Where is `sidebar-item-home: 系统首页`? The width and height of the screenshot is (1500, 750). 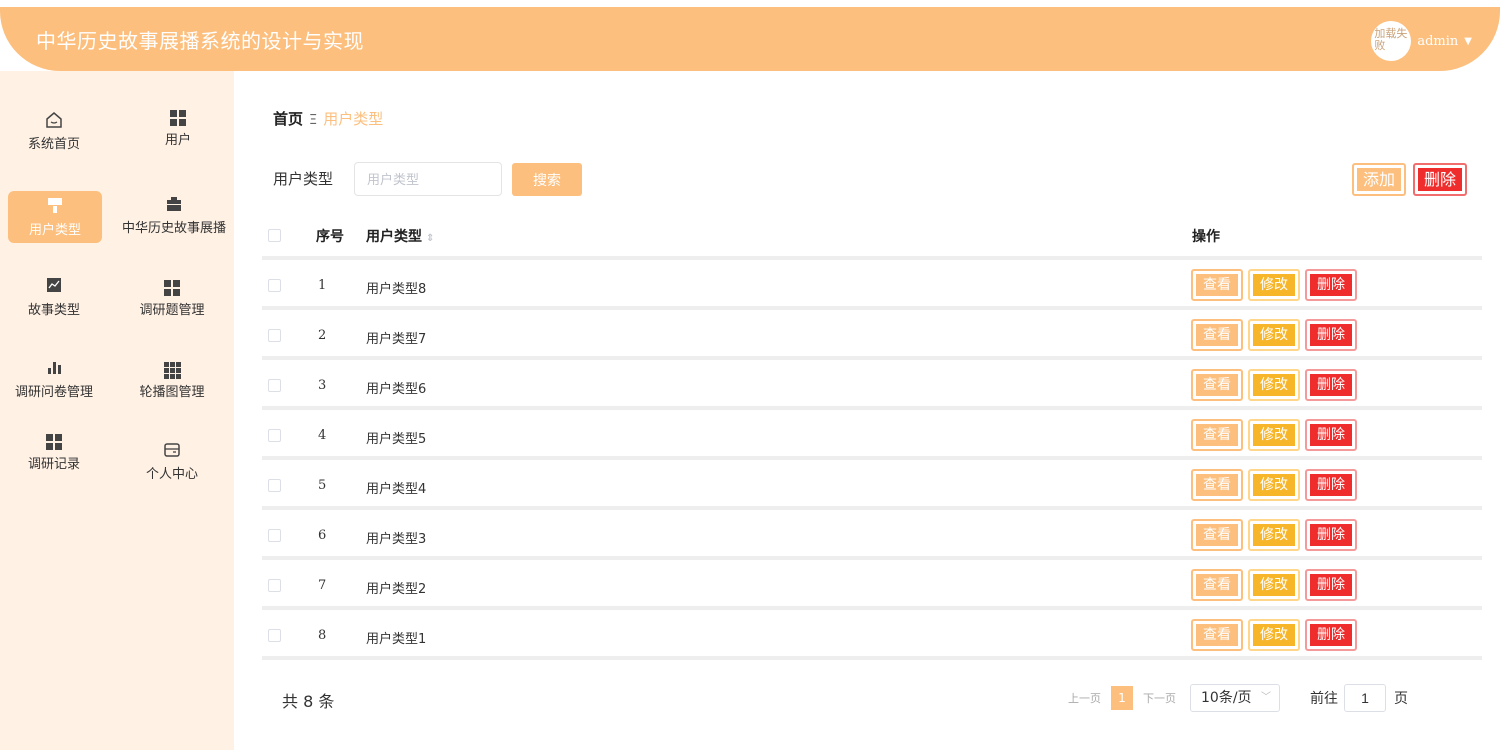
sidebar-item-home: 系统首页 is located at coordinates (54, 139).